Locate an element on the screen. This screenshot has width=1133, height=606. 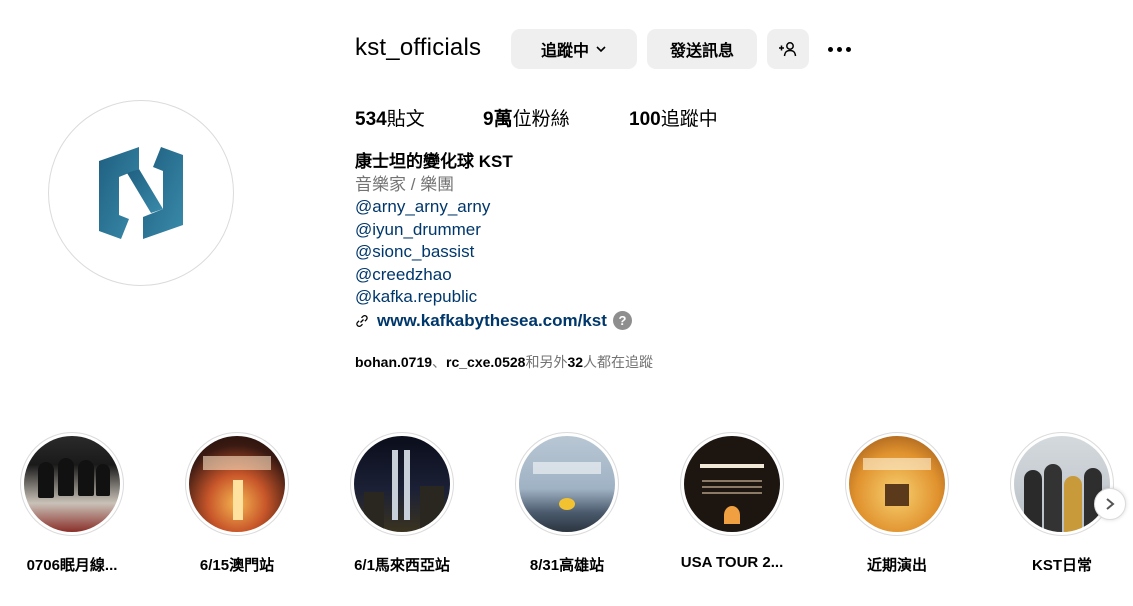
external-link: www.kafkabythesea.com/kst is located at coordinates (492, 321).